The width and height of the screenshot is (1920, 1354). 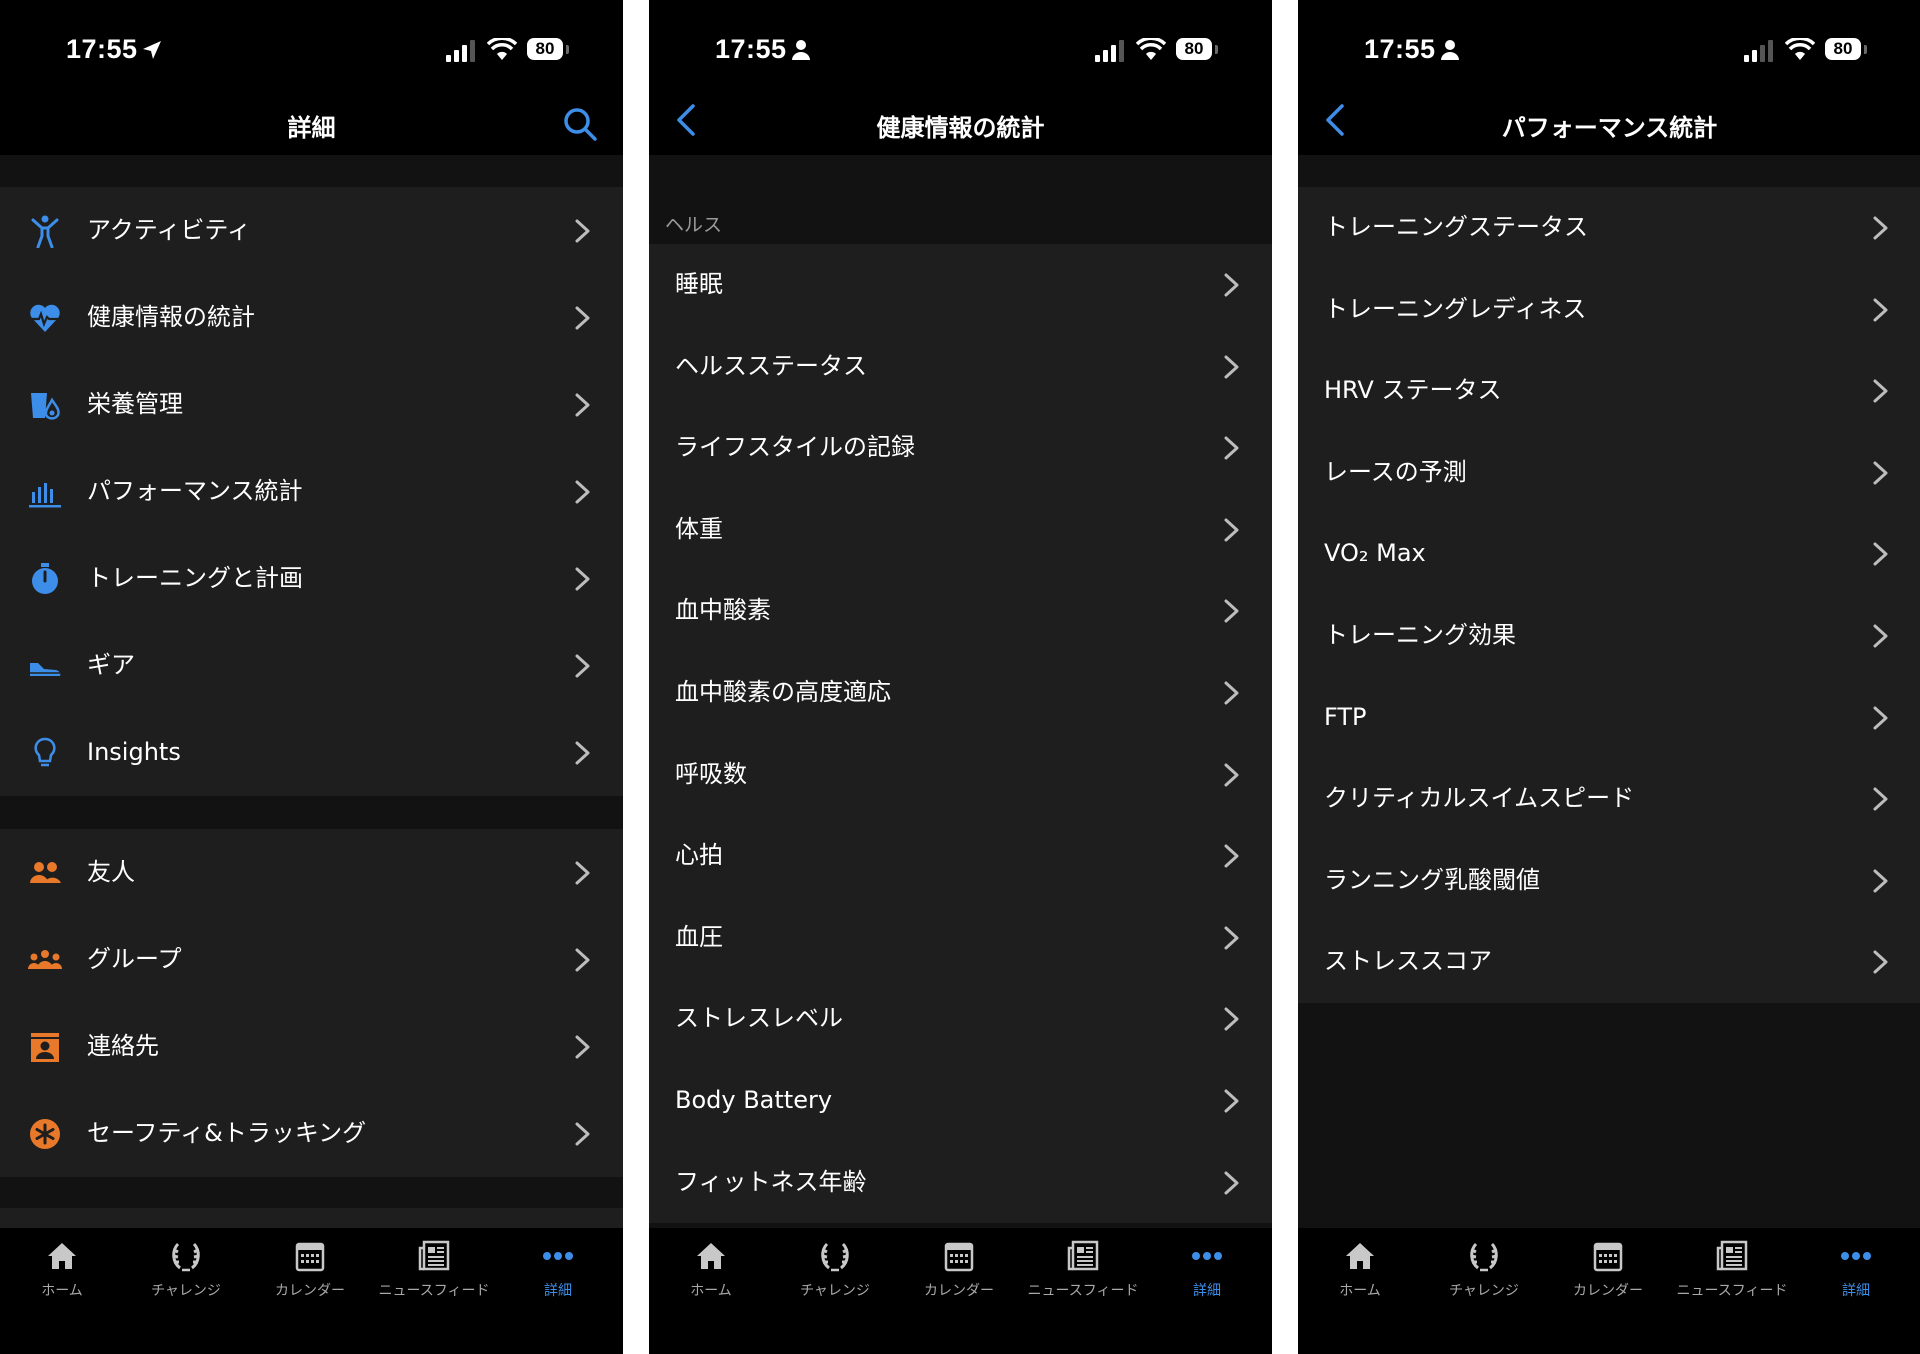 I want to click on activity-person-icon, so click(x=45, y=231).